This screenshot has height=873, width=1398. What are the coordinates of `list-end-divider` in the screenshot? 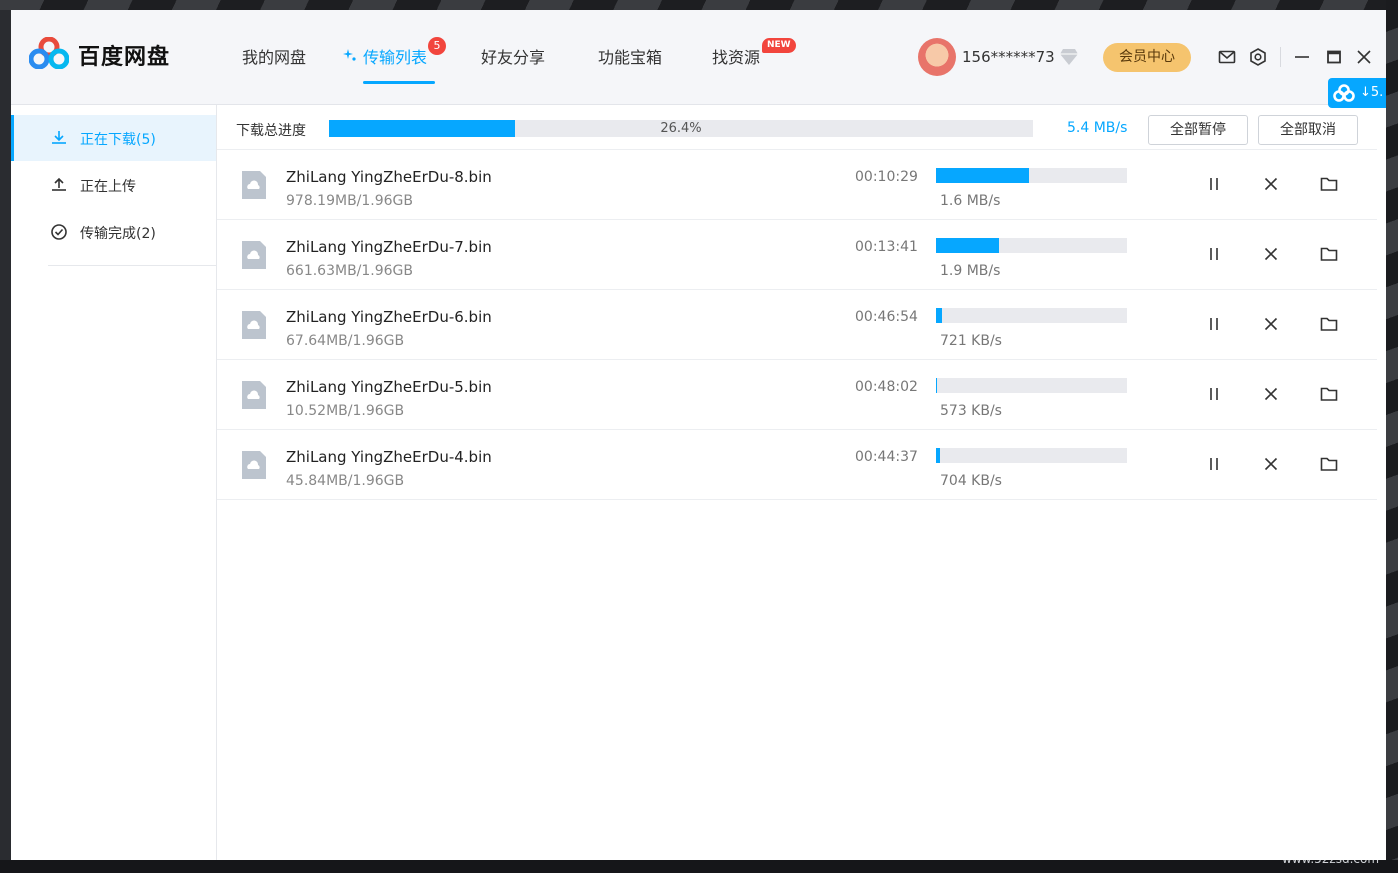 It's located at (797, 499).